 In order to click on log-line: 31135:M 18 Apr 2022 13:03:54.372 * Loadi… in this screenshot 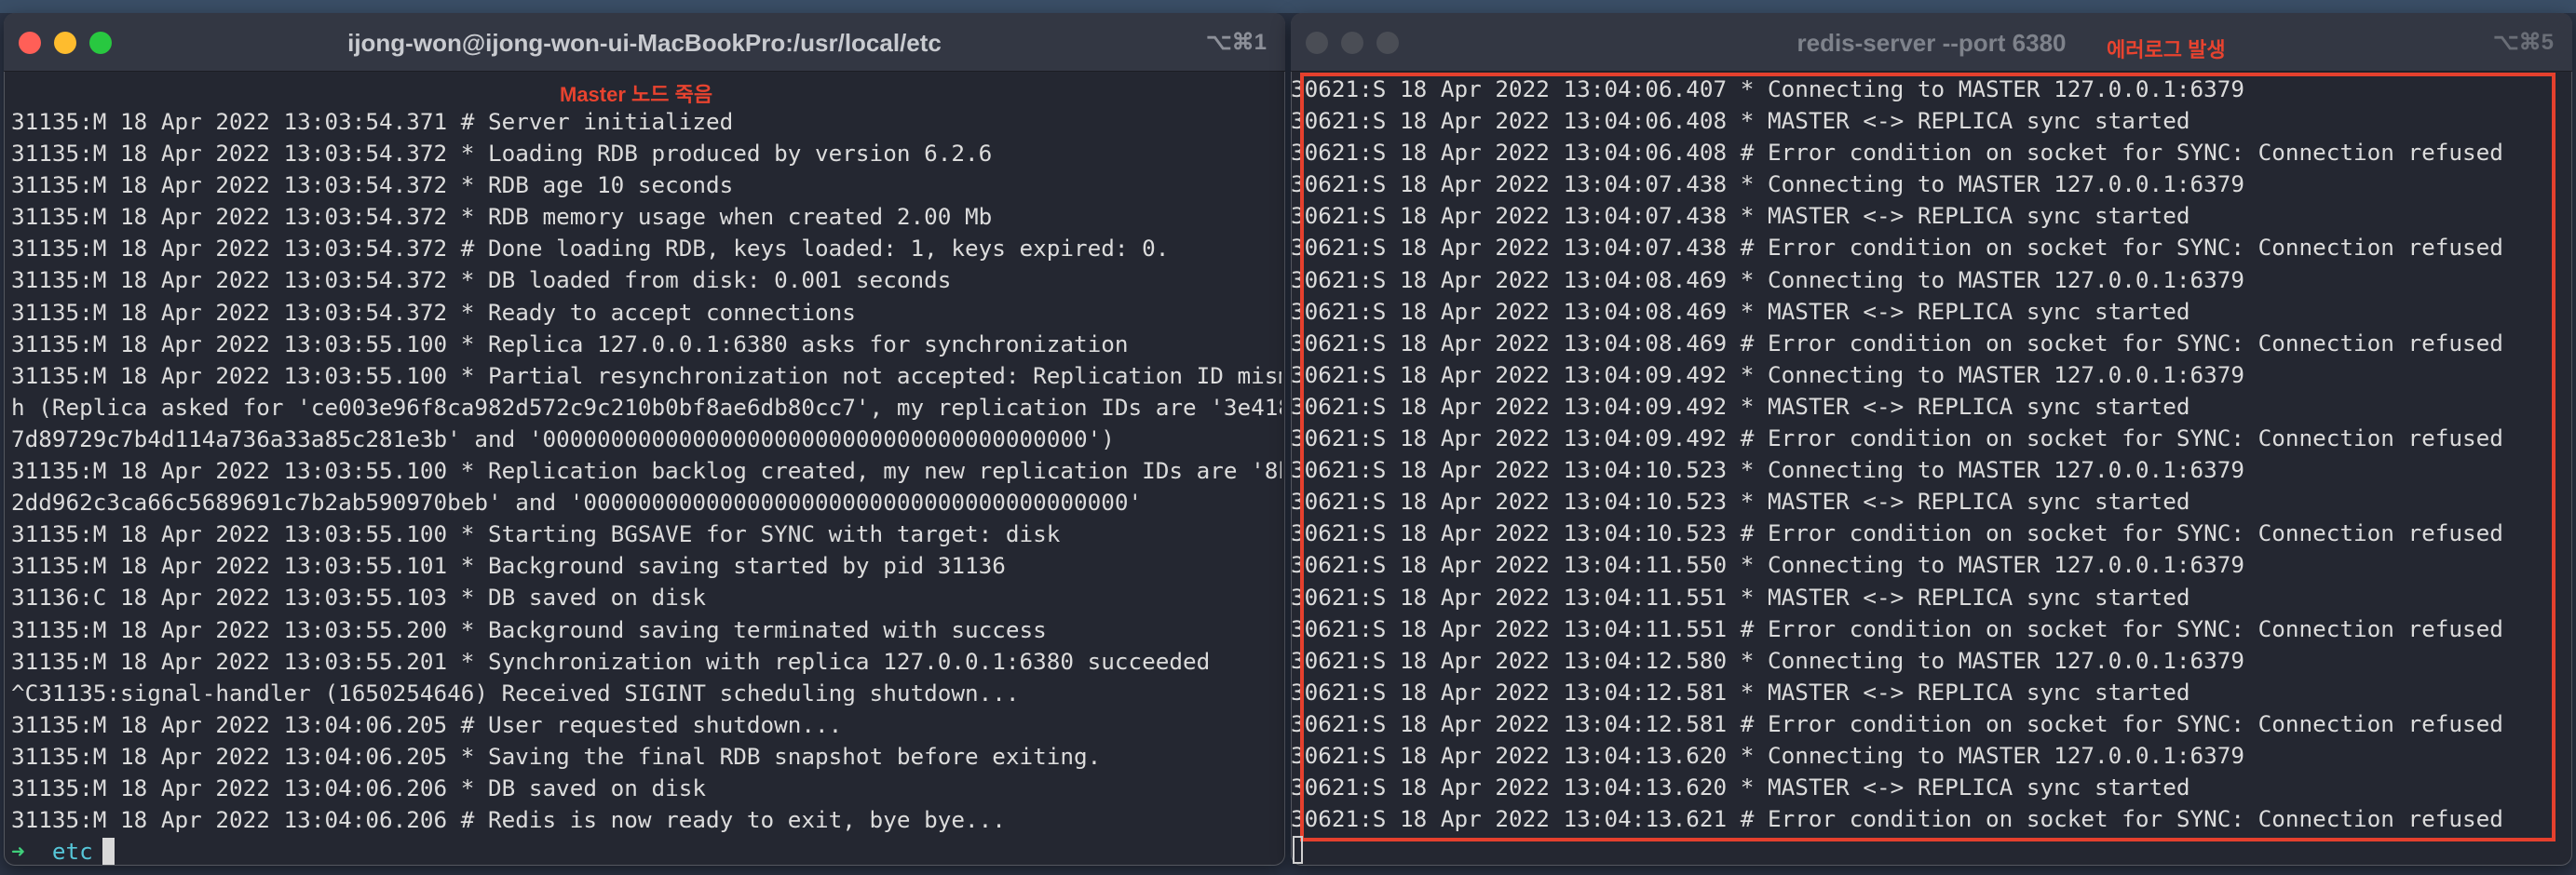, I will do `click(502, 154)`.